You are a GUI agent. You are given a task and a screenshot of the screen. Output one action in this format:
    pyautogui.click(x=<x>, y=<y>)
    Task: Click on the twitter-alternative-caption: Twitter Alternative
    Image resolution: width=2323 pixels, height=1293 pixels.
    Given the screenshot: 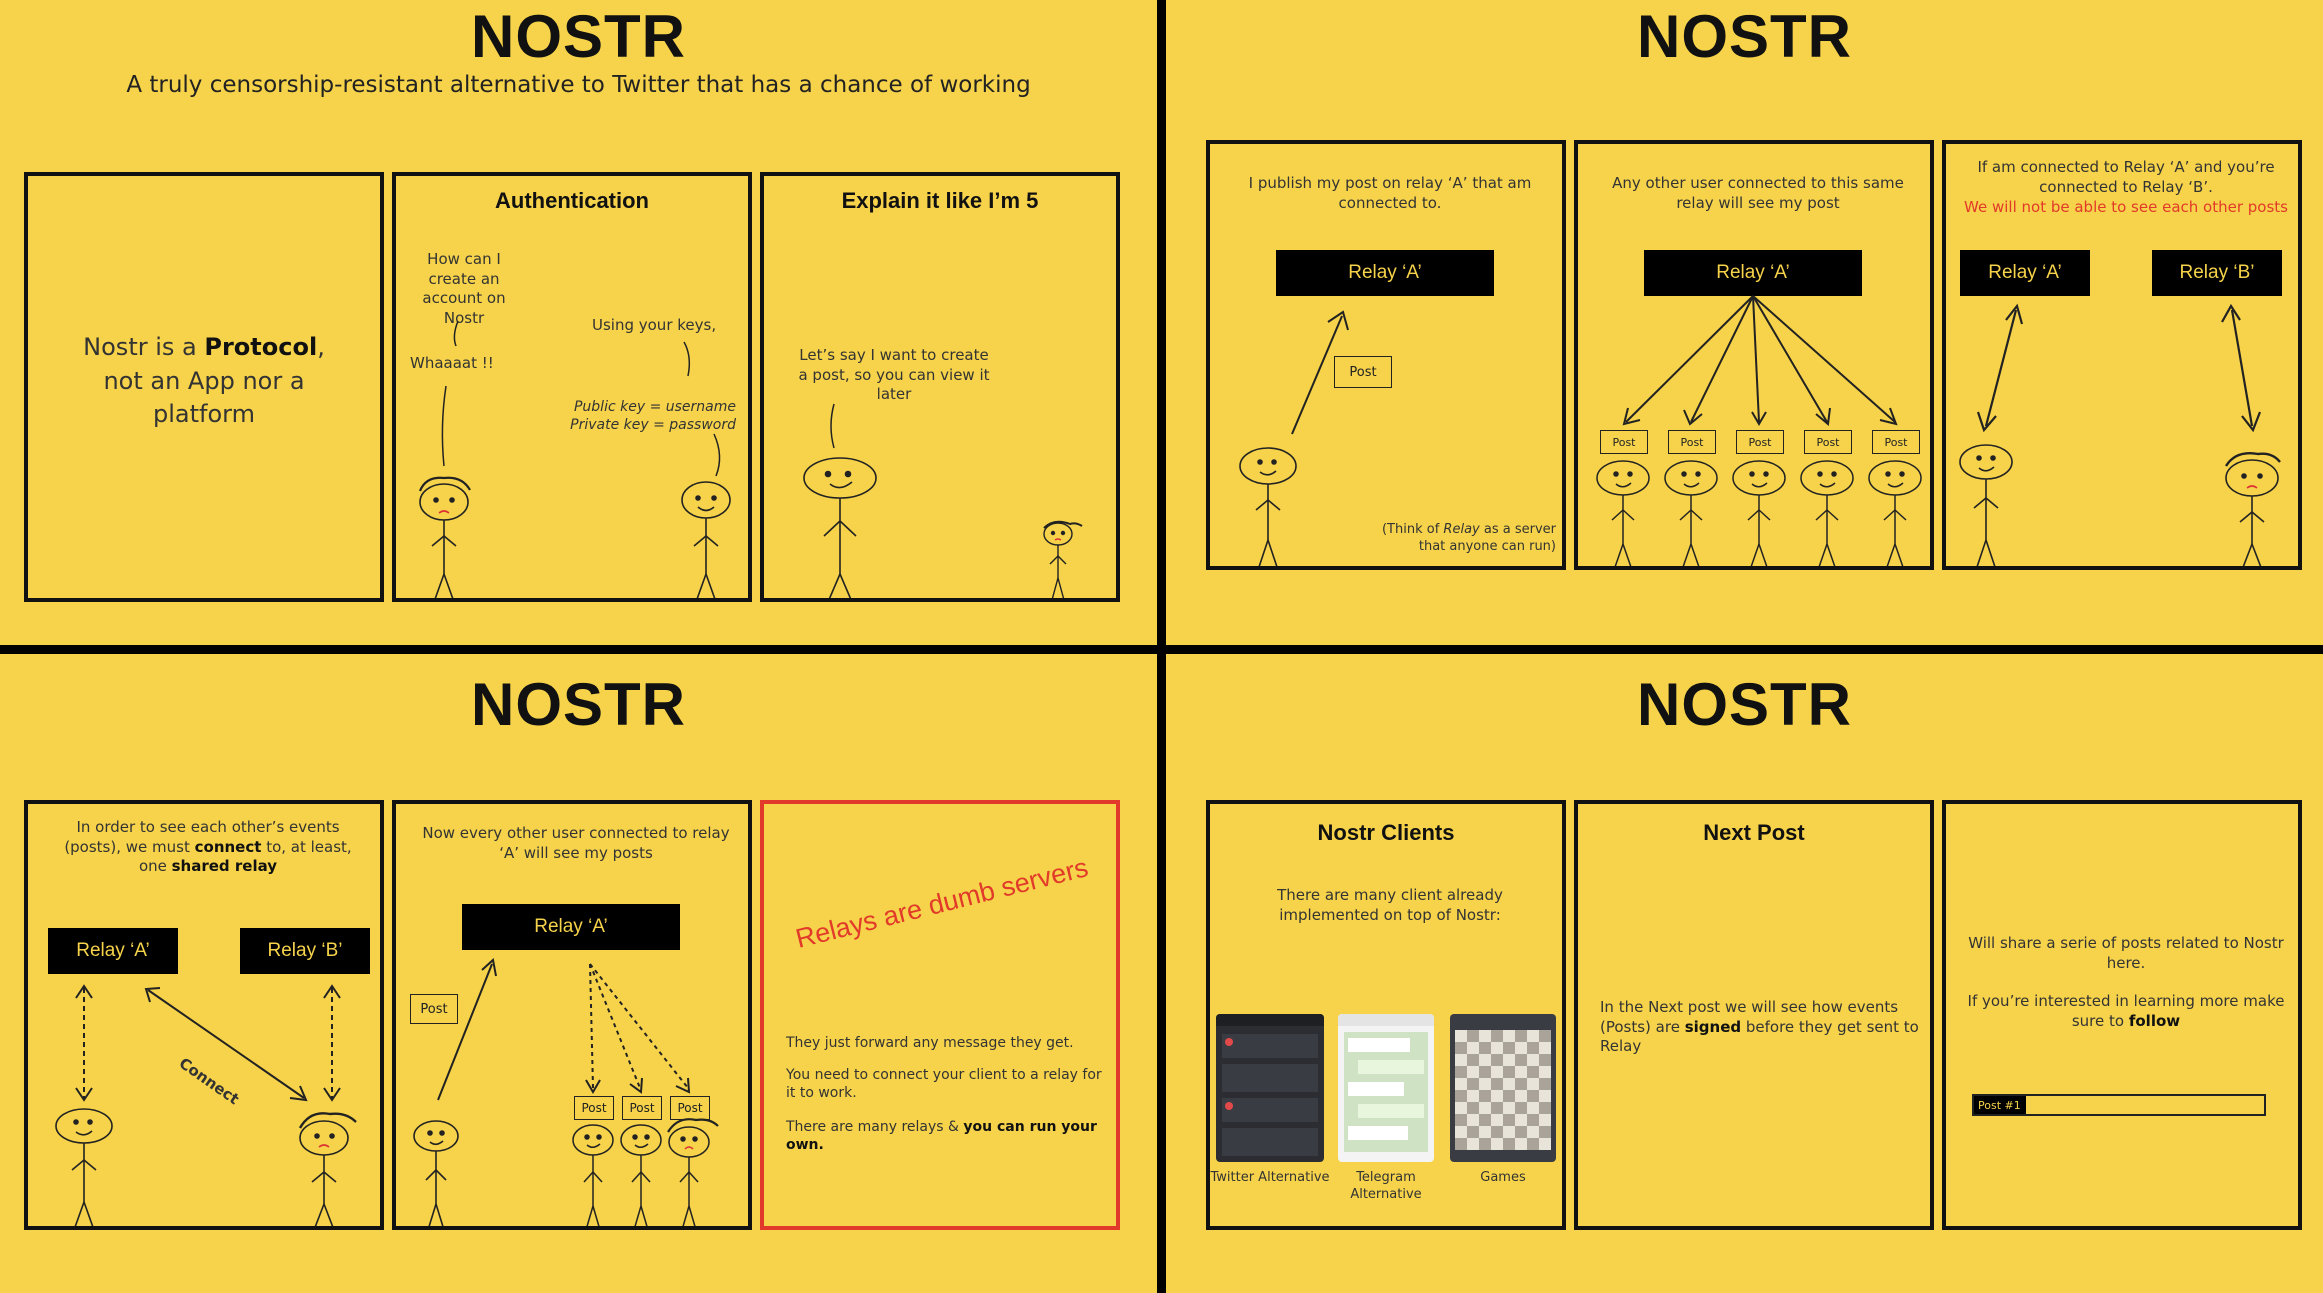 What is the action you would take?
    pyautogui.click(x=1270, y=1177)
    